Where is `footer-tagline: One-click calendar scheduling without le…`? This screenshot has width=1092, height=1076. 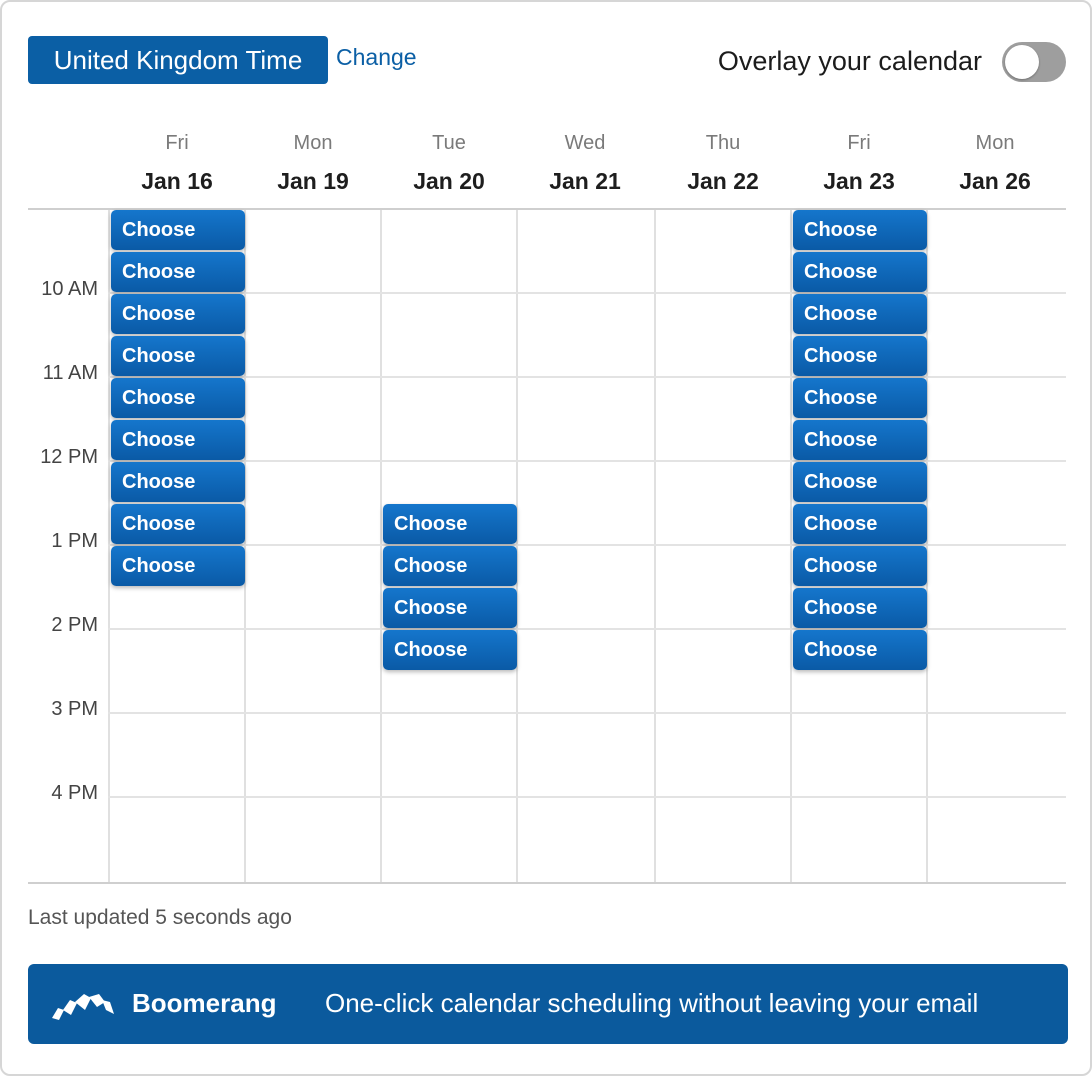 footer-tagline: One-click calendar scheduling without le… is located at coordinates (652, 1003).